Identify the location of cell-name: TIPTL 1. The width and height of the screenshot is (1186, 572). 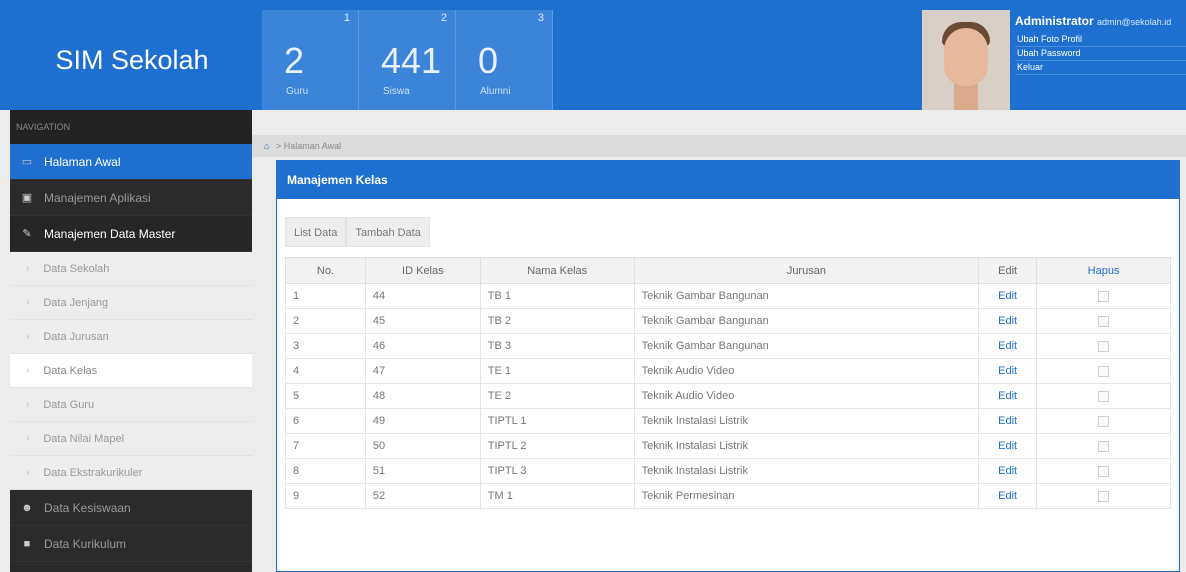
(557, 421).